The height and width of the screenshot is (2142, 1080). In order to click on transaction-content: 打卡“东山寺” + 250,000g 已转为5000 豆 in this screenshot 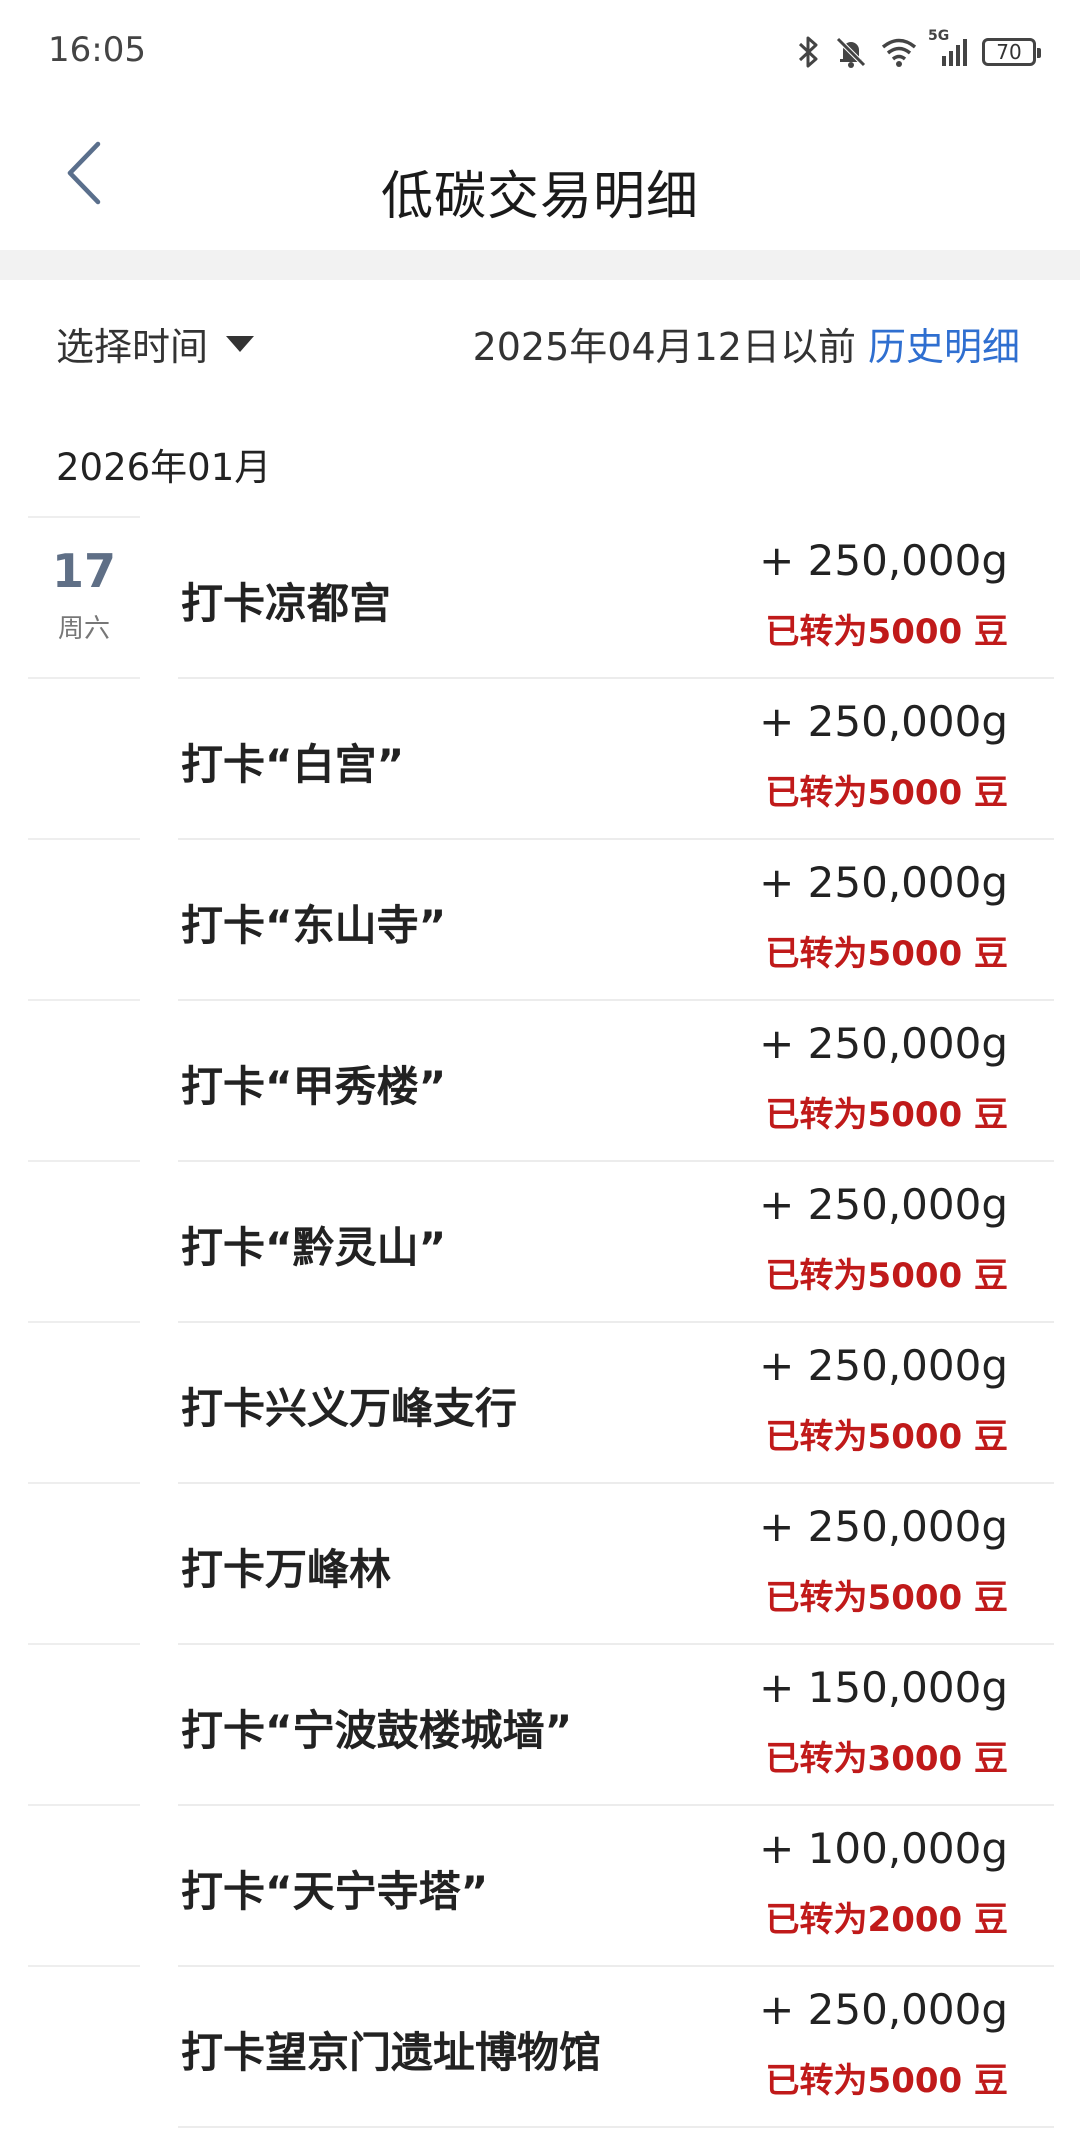, I will do `click(616, 919)`.